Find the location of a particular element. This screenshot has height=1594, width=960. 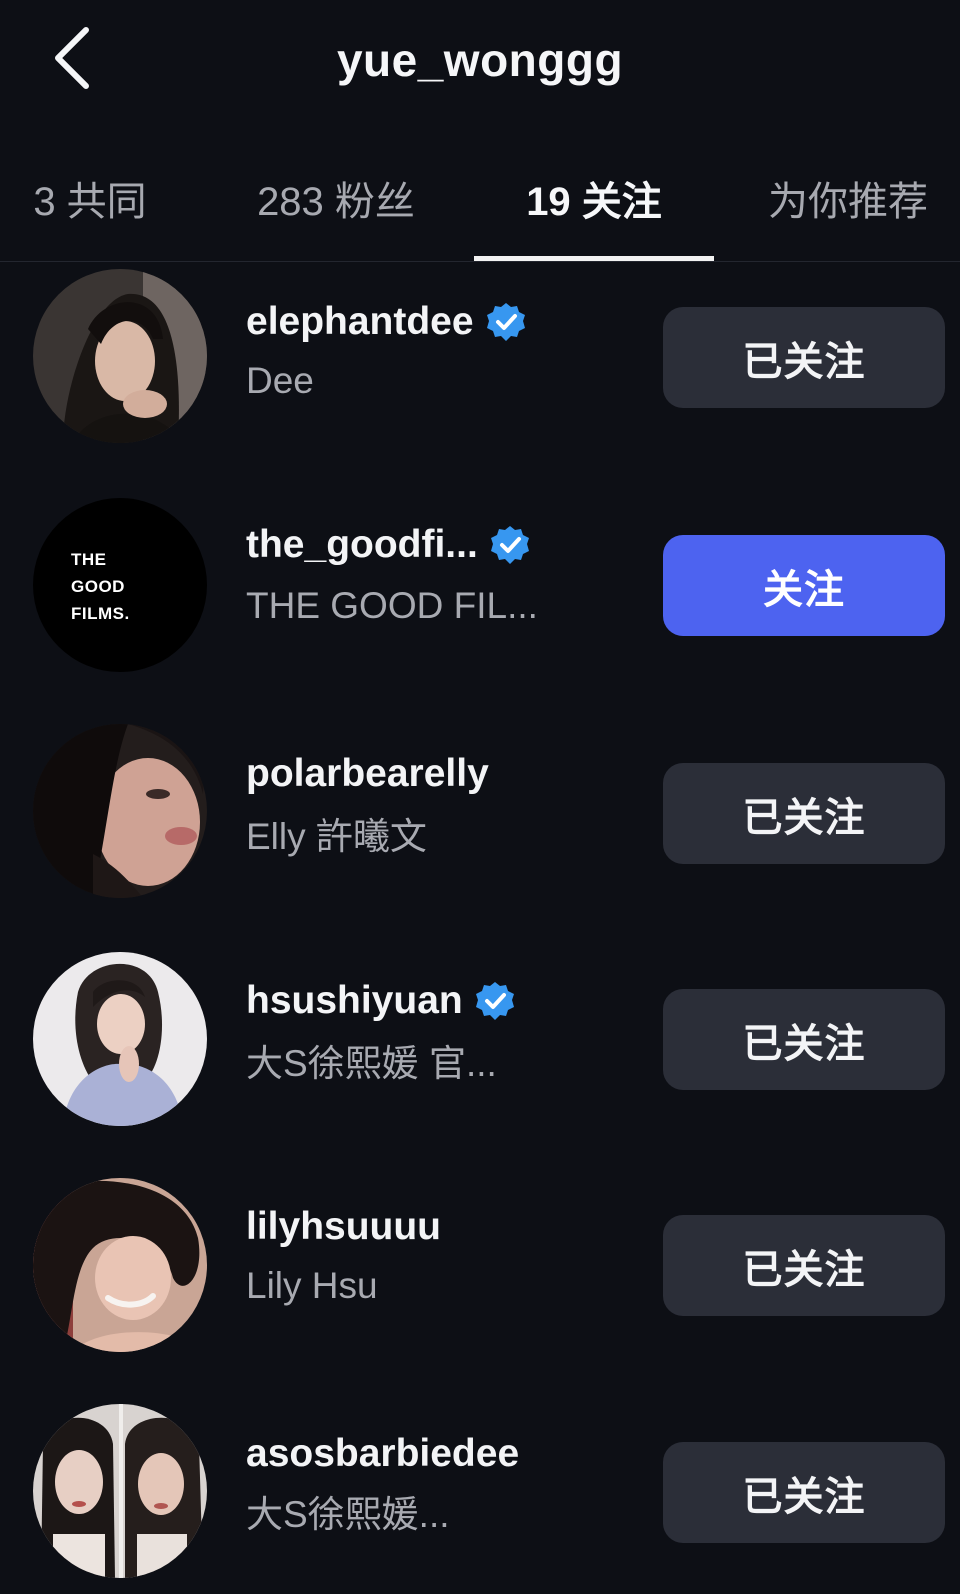

username: hsushiyuan is located at coordinates (354, 1001).